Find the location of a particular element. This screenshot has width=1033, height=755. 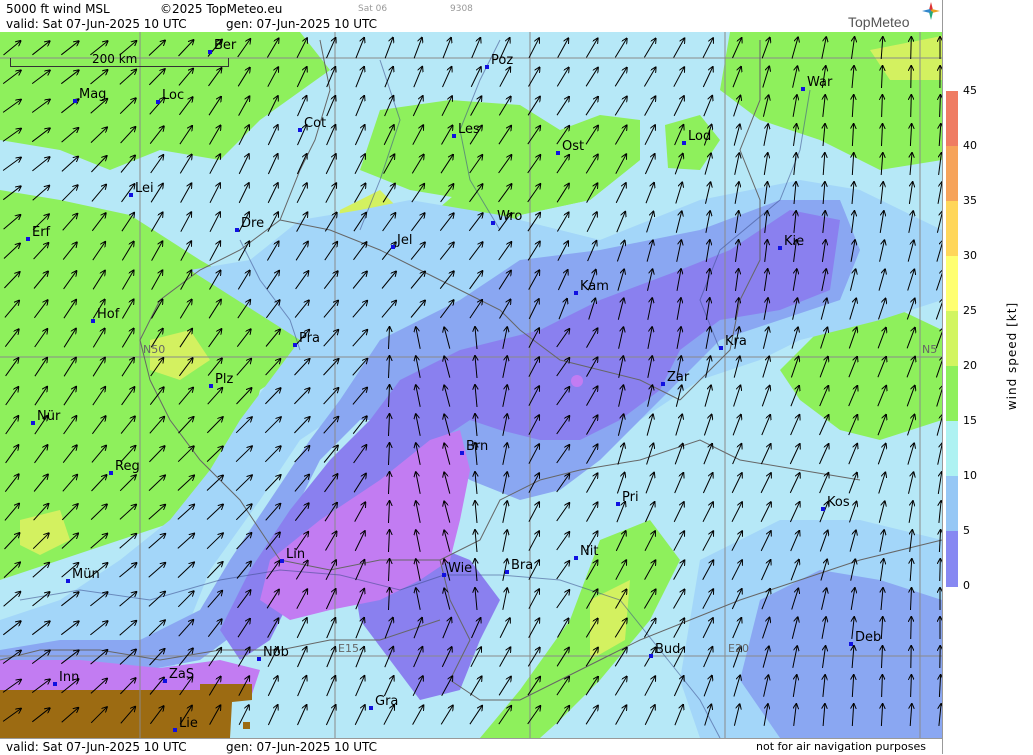

city-label: Brn is located at coordinates (477, 446).